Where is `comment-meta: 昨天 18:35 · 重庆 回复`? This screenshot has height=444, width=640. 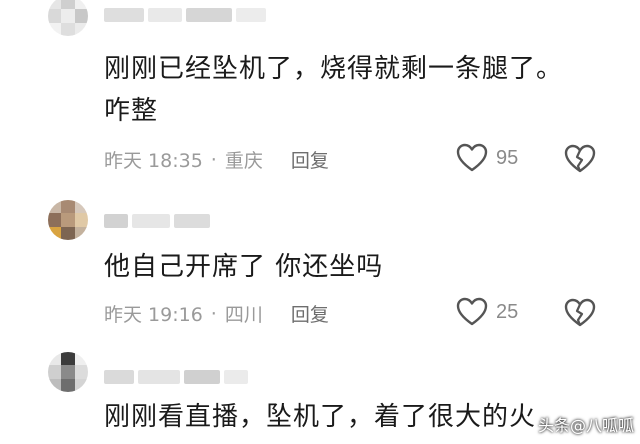
comment-meta: 昨天 18:35 · 重庆 回复 is located at coordinates (216, 159).